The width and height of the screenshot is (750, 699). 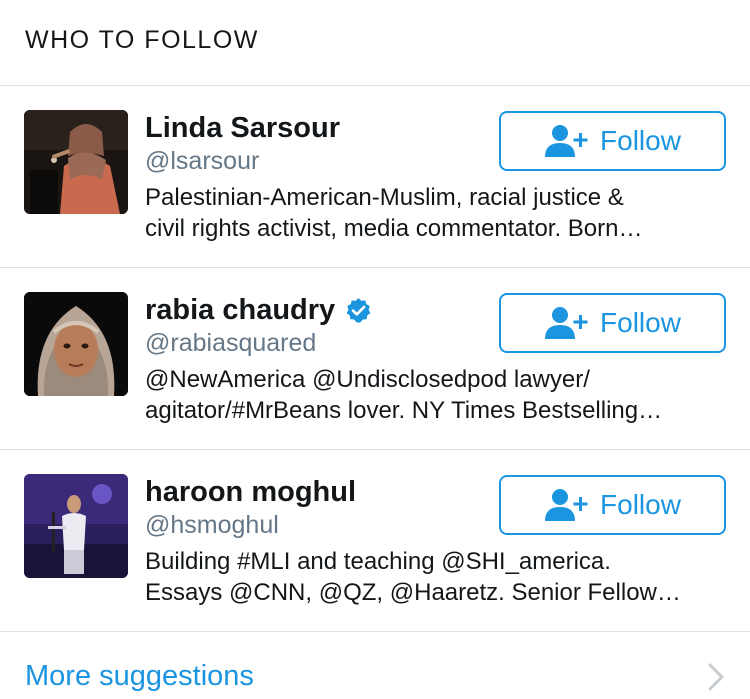 I want to click on bio-line: Building #MLI and teaching @SHI_america., so click(x=378, y=561).